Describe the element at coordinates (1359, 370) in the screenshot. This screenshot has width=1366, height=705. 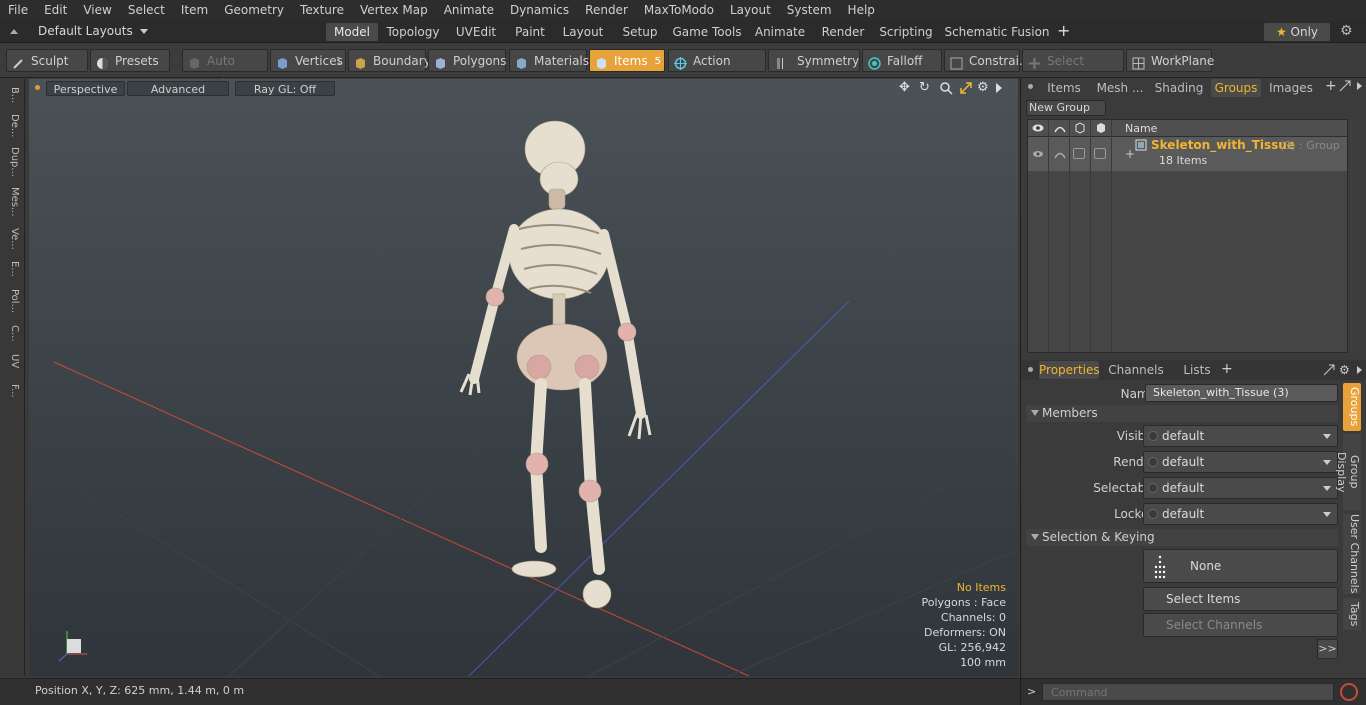
I see `props-more-arrow-icon` at that location.